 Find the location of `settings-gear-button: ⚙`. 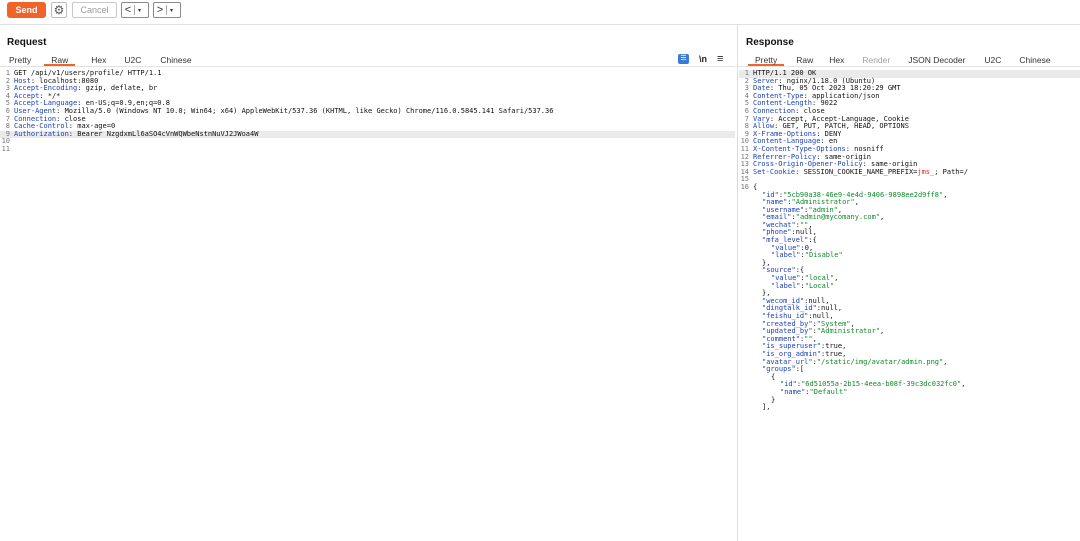

settings-gear-button: ⚙ is located at coordinates (59, 10).